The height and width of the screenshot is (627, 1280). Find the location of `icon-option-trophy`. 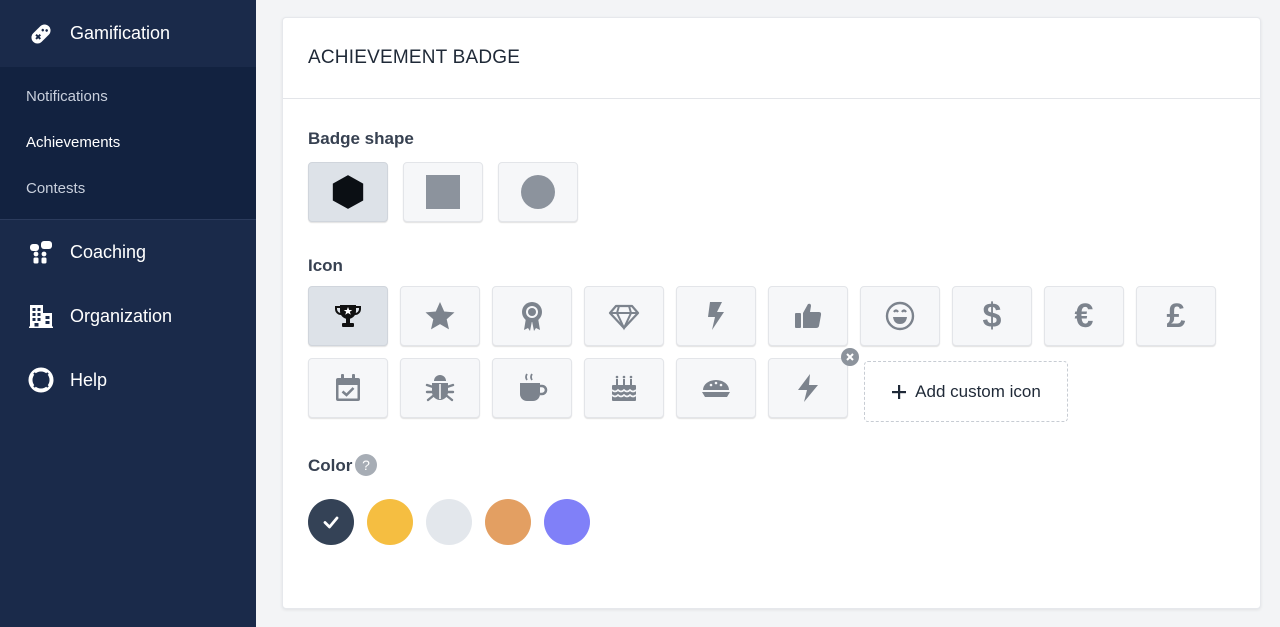

icon-option-trophy is located at coordinates (348, 316).